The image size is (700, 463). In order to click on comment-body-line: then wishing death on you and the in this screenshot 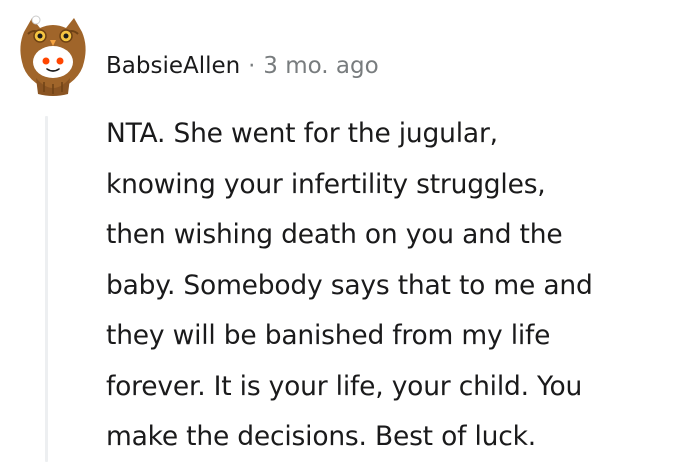, I will do `click(334, 234)`.